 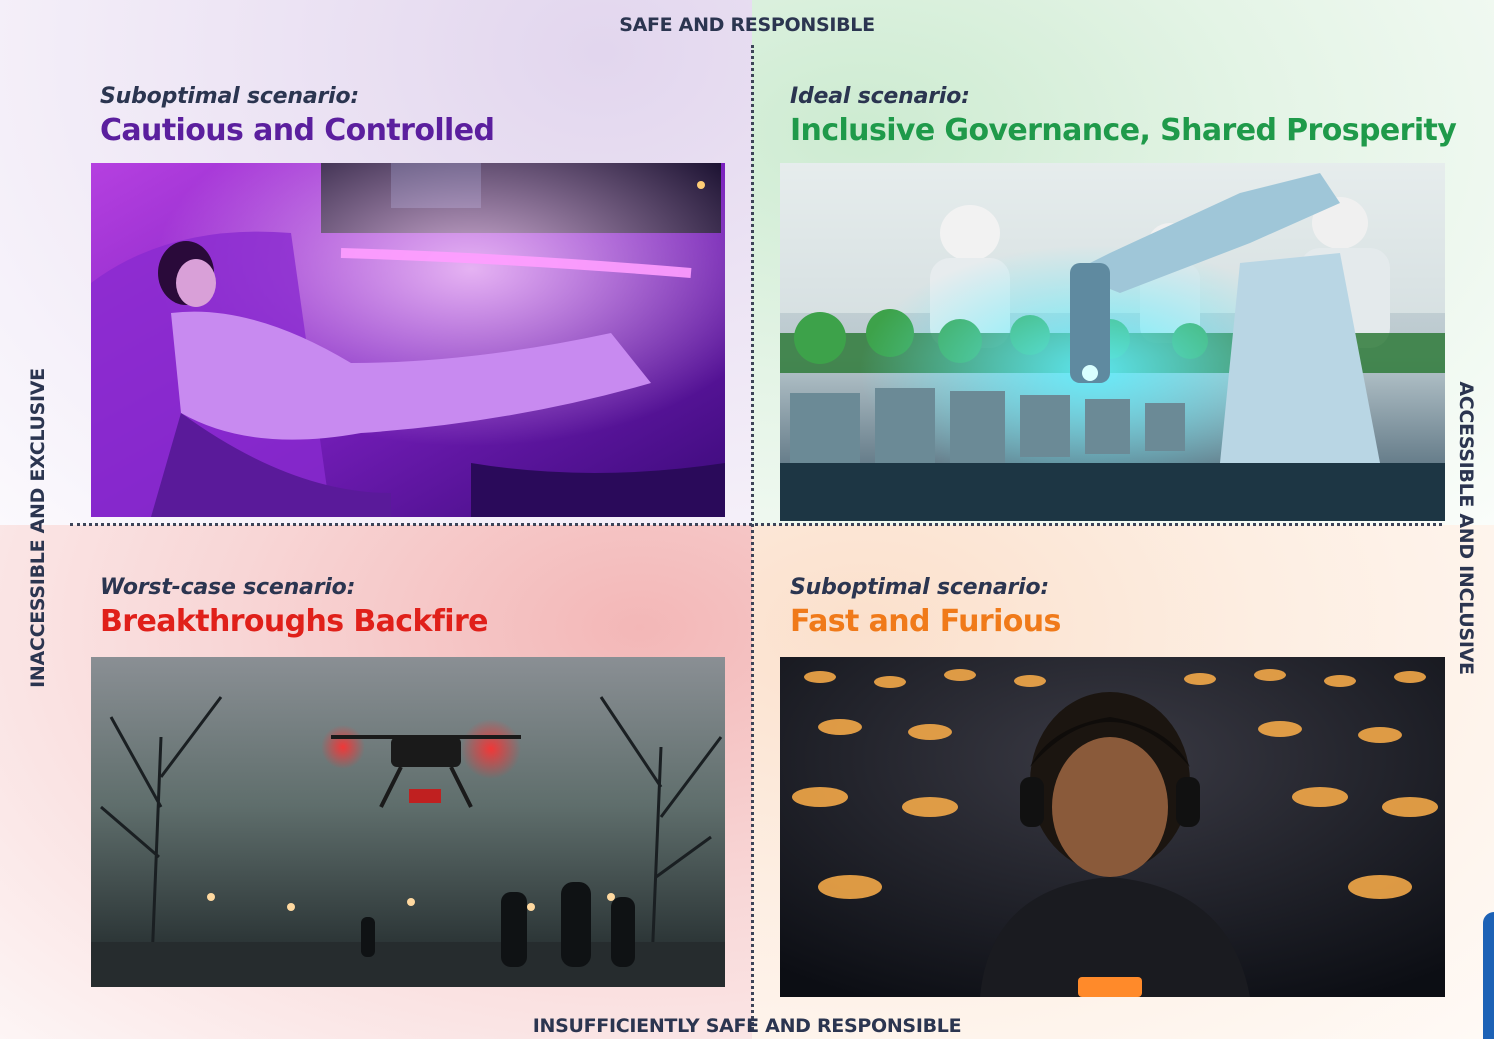 What do you see at coordinates (408, 340) in the screenshot?
I see `scenario-image-car-interior` at bounding box center [408, 340].